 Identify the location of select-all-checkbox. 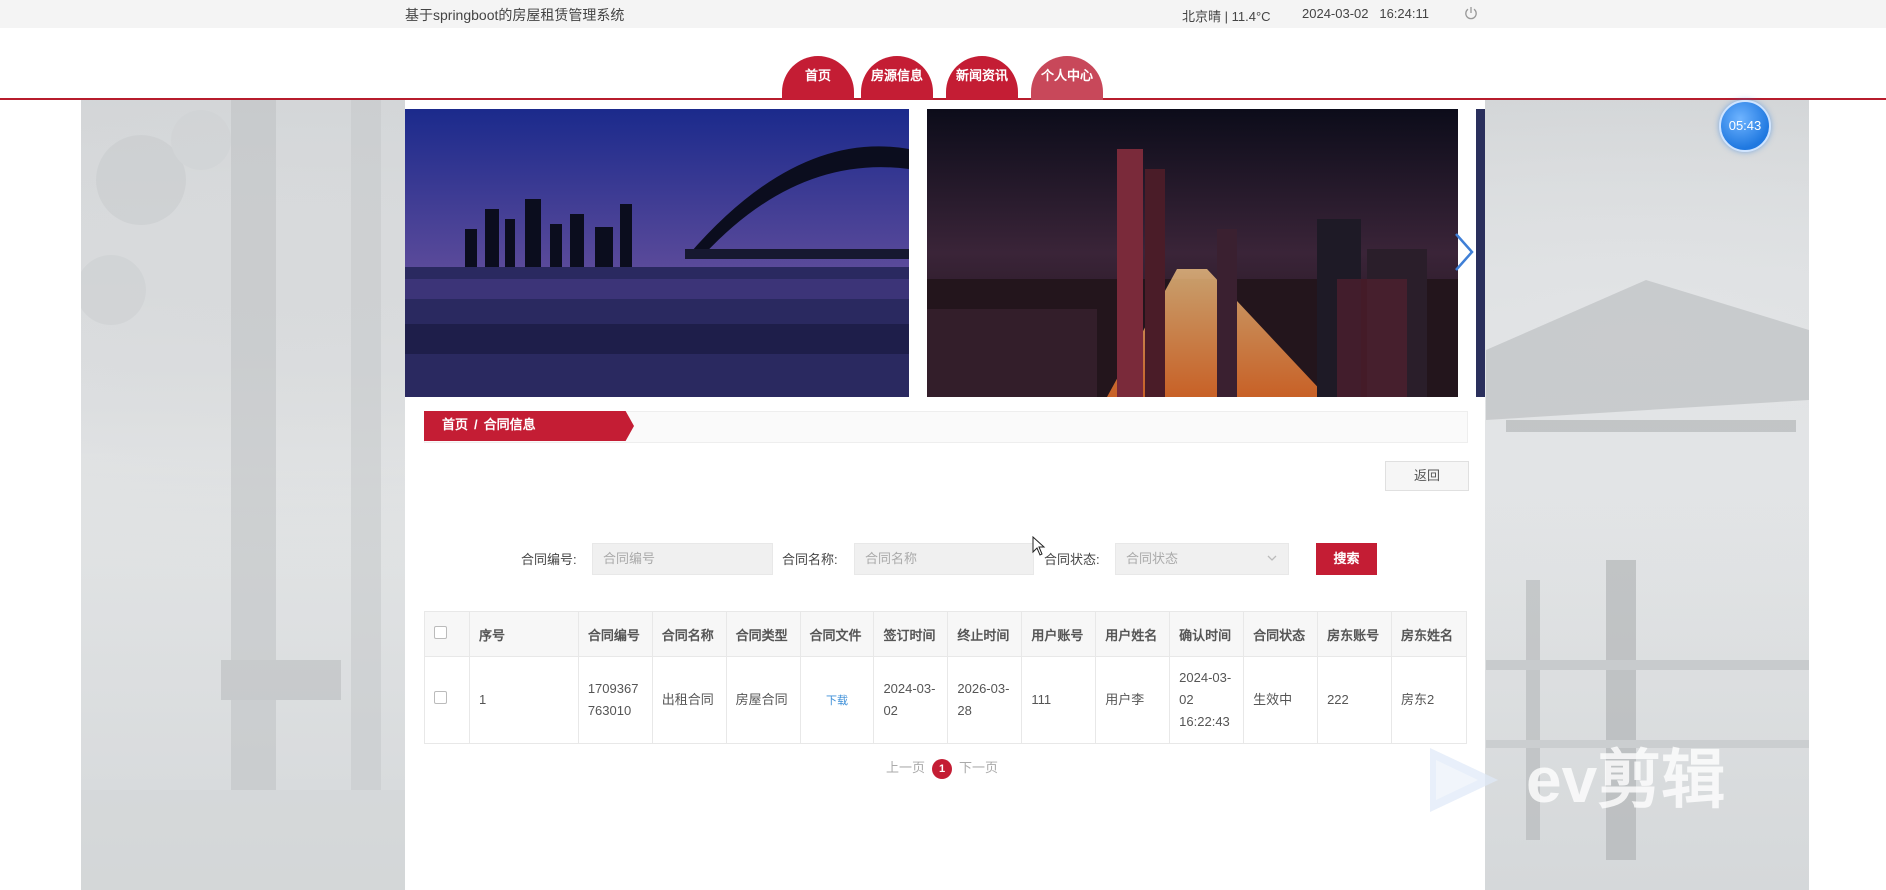
(440, 632).